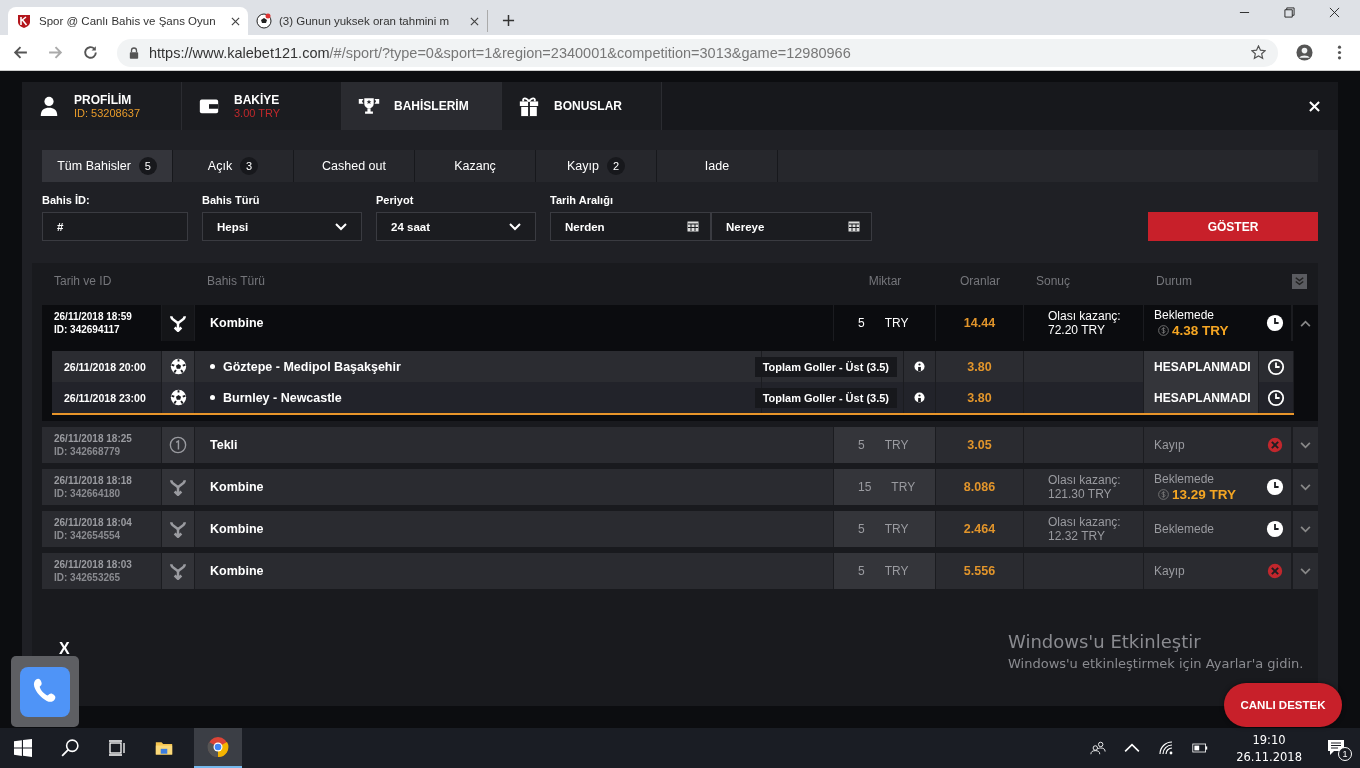  I want to click on trophy-icon, so click(369, 106).